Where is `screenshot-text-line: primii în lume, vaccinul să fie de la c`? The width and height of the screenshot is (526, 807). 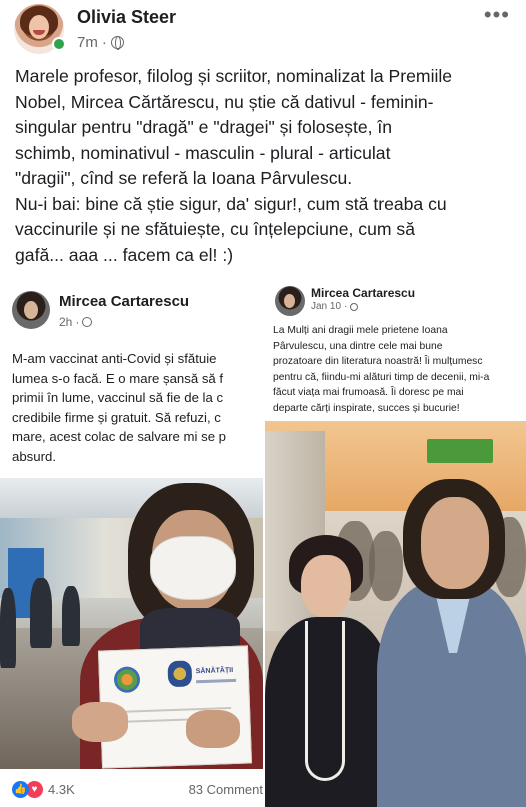
screenshot-text-line: primii în lume, vaccinul să fie de la c is located at coordinates (118, 397).